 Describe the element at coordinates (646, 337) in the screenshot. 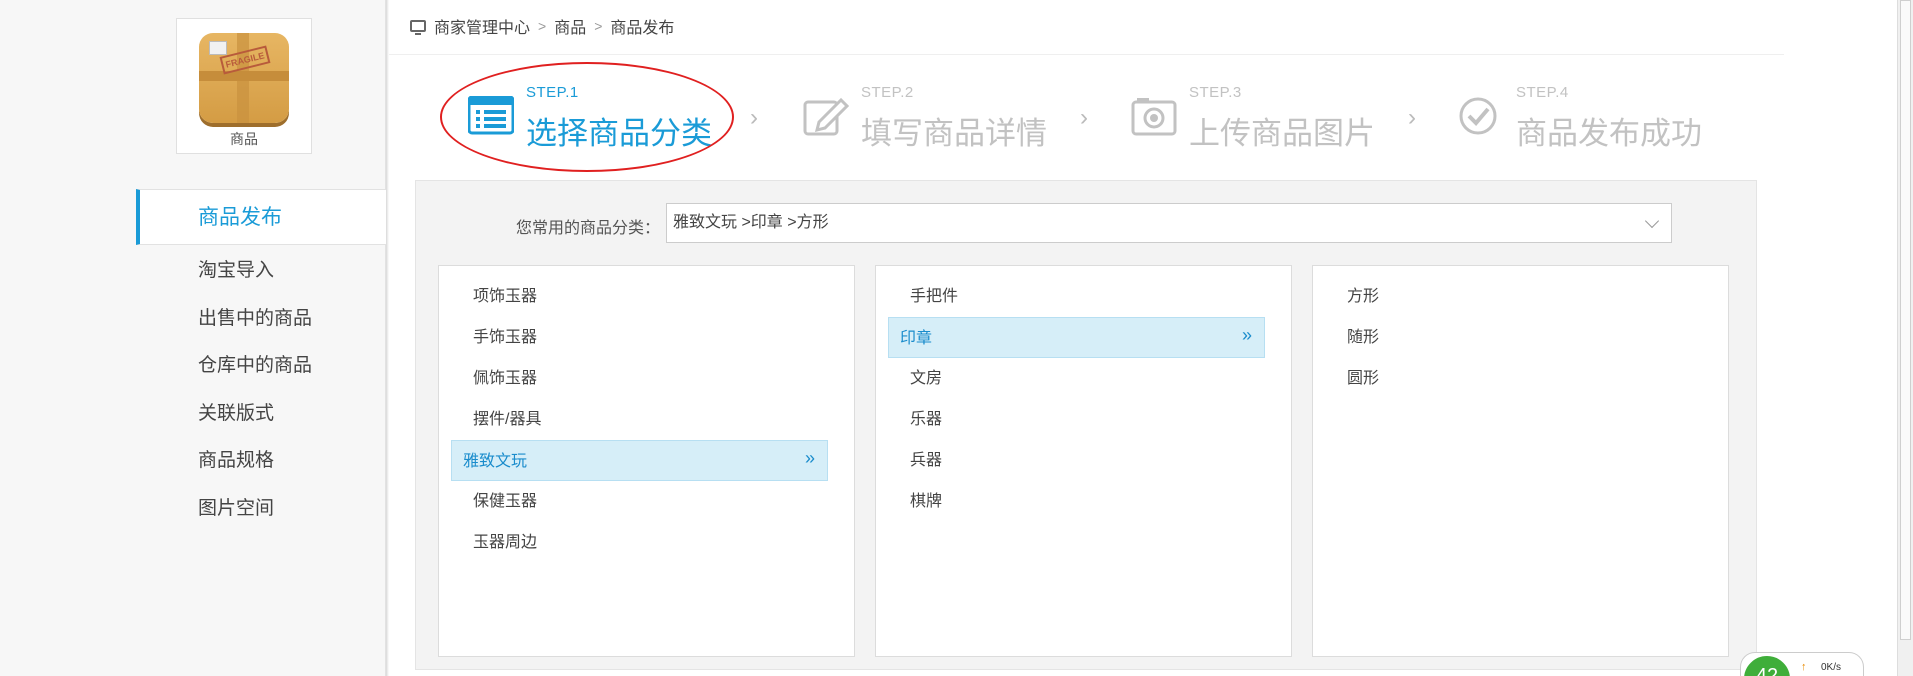

I see `category-item: 手饰玉器` at that location.